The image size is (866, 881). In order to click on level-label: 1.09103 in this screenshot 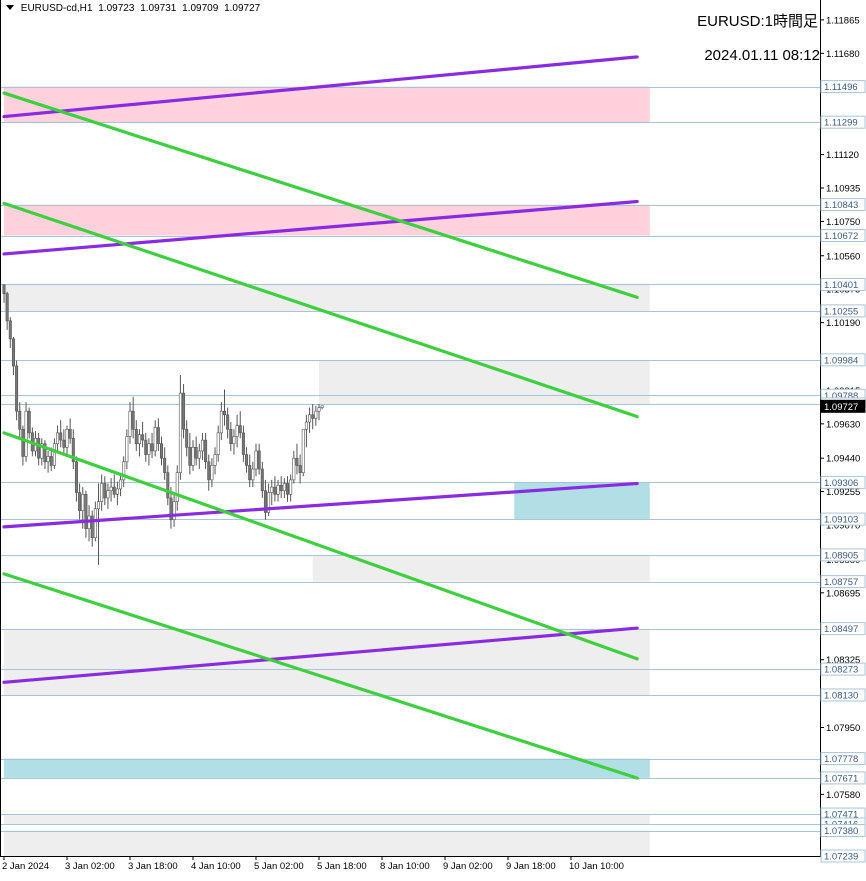, I will do `click(841, 520)`.